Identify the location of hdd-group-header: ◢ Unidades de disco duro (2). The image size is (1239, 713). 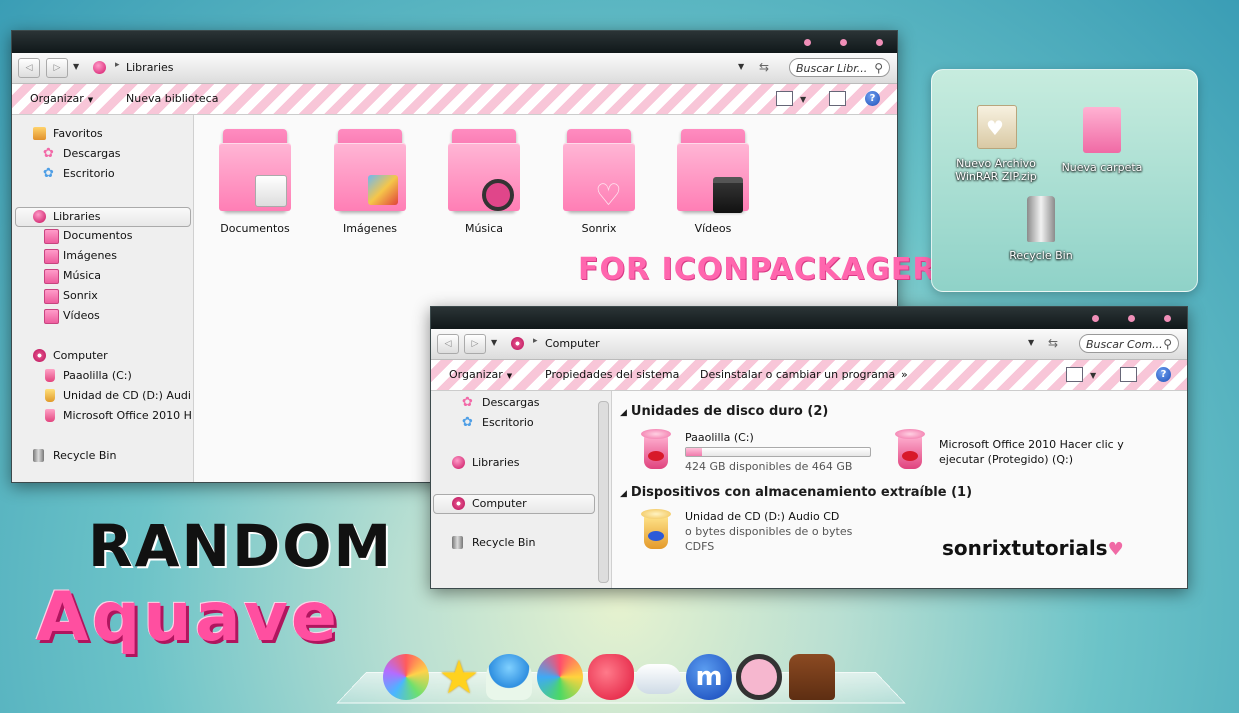
(724, 411).